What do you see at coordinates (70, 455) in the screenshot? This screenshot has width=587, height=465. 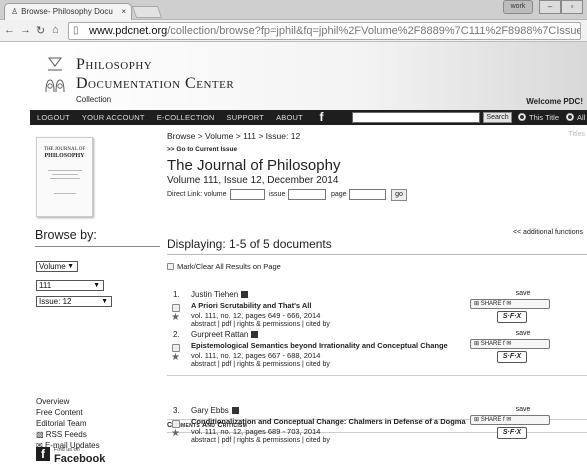 I see `facebook-badge: f Find us on Facebook` at bounding box center [70, 455].